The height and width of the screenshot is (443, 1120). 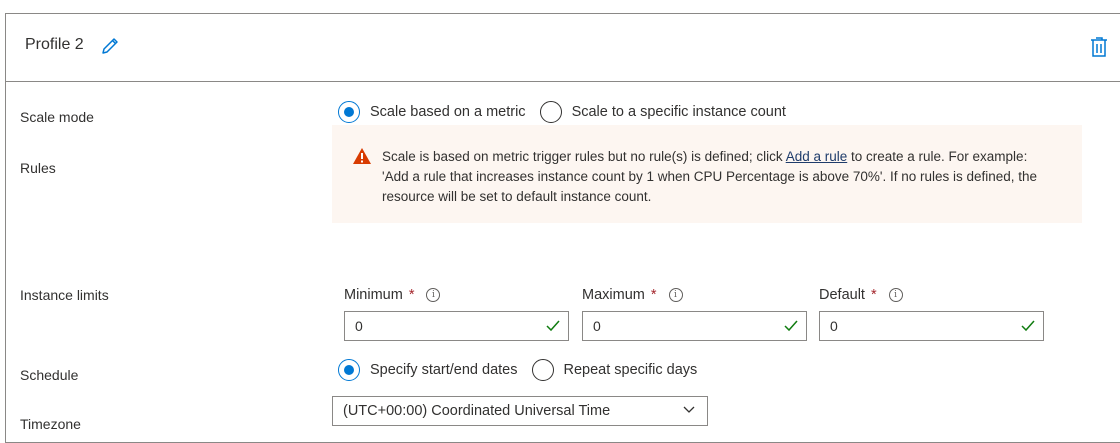 I want to click on default-label: Default * i, so click(x=861, y=295).